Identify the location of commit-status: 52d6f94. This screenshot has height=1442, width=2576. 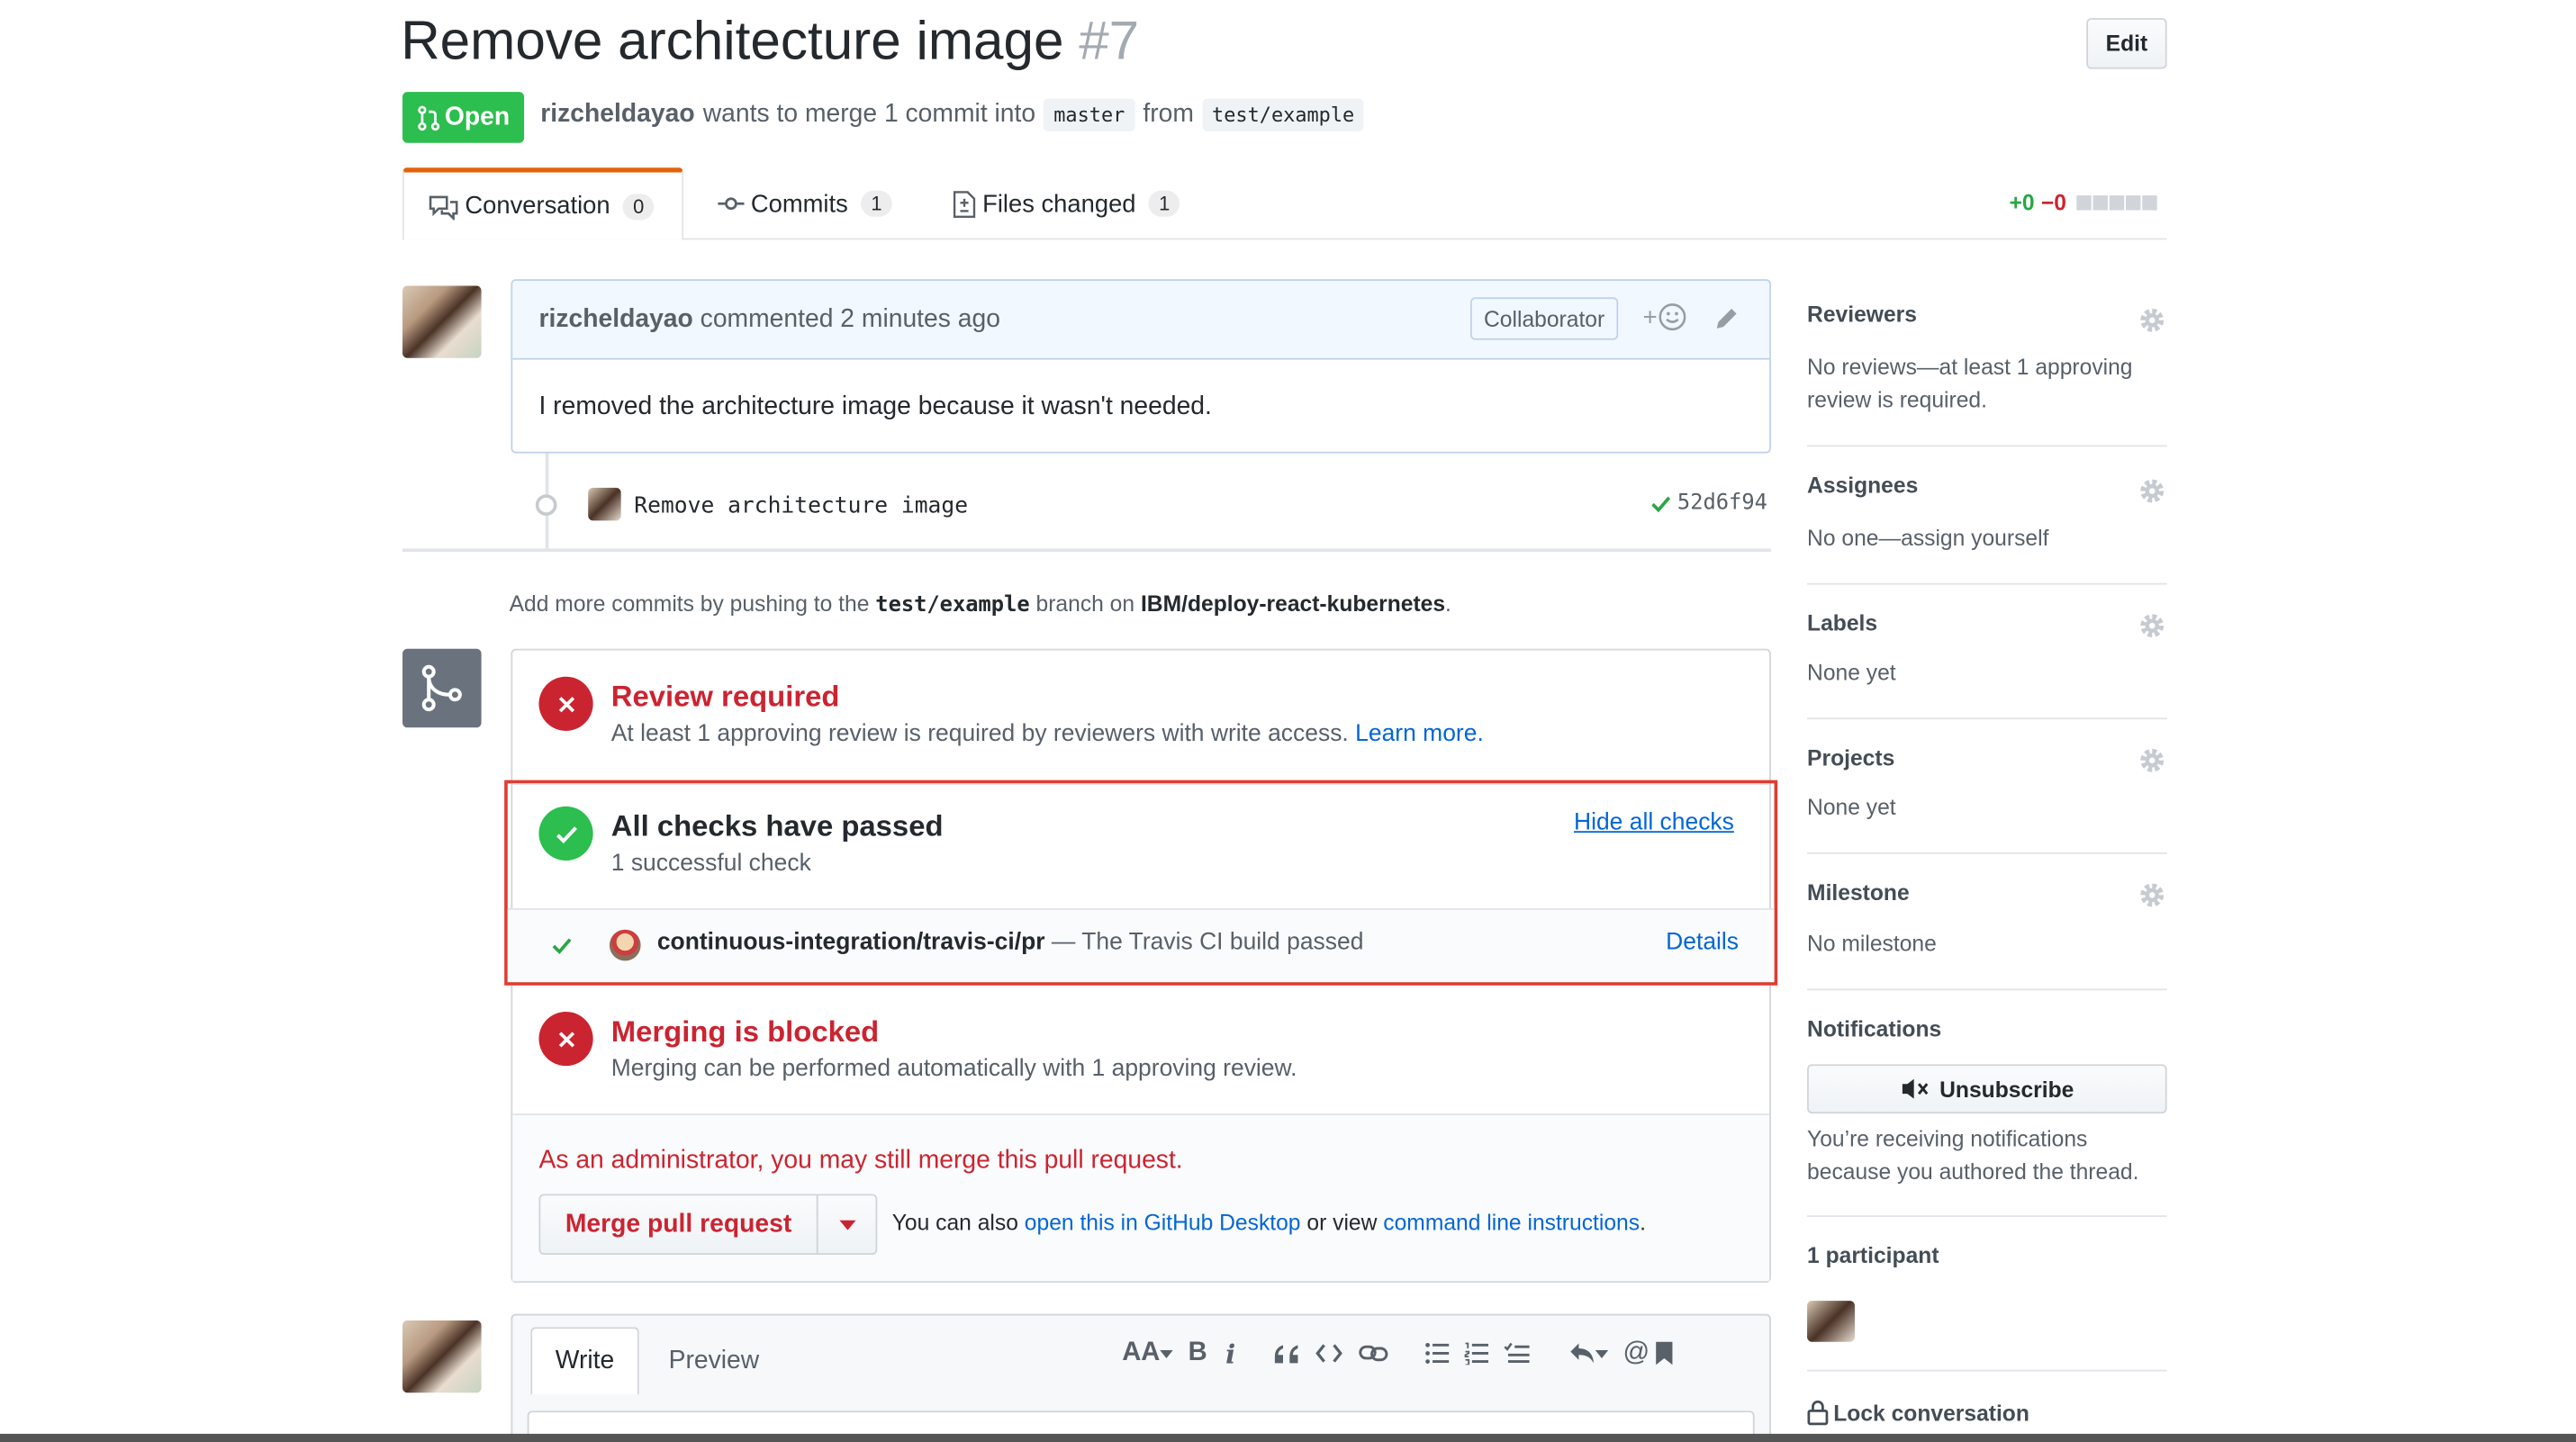
(1708, 503).